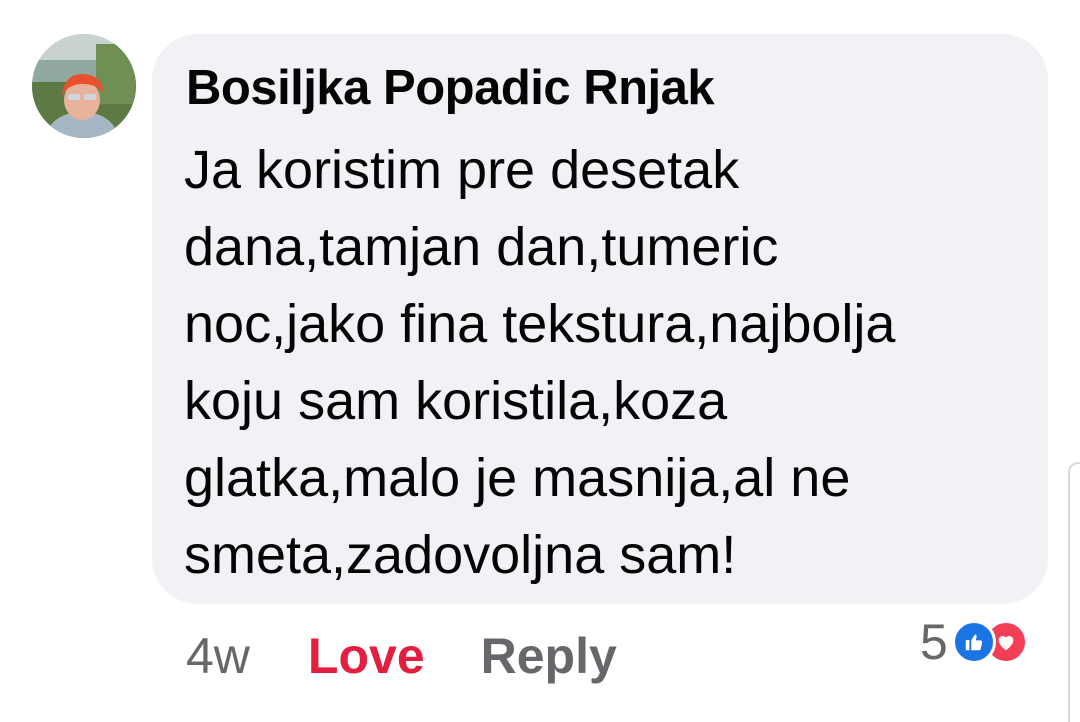 The width and height of the screenshot is (1080, 722). What do you see at coordinates (517, 478) in the screenshot?
I see `comment-text-line: glatka,malo je masnija,al ne` at bounding box center [517, 478].